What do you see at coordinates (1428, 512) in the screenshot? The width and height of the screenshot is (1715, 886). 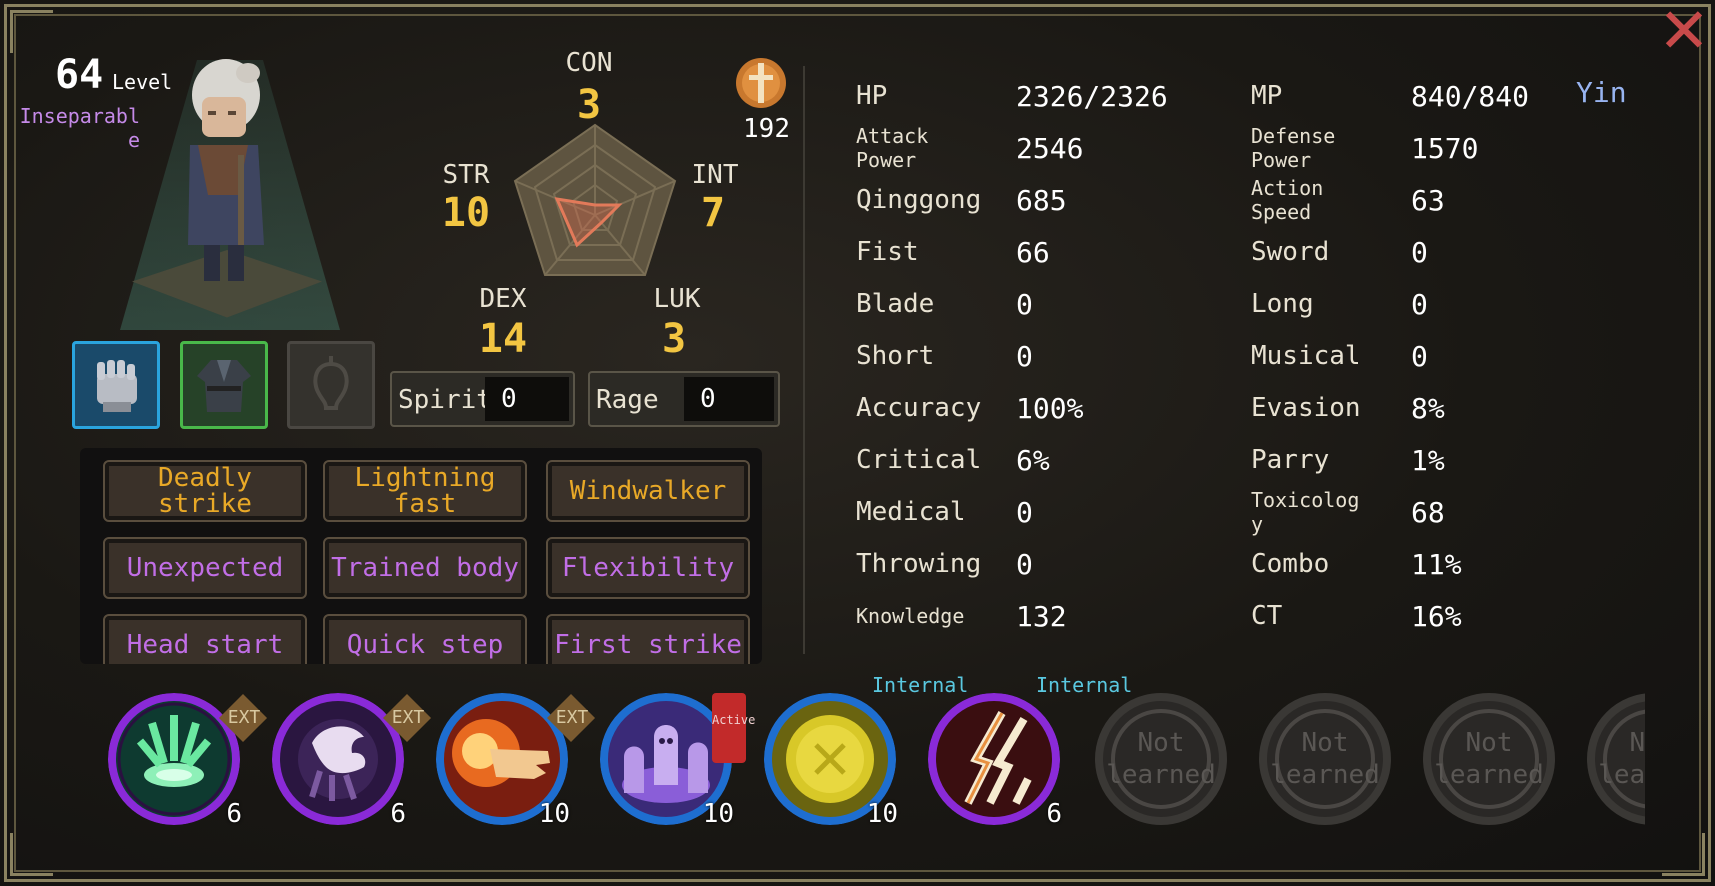 I see `stat-value-toxicology: 68` at bounding box center [1428, 512].